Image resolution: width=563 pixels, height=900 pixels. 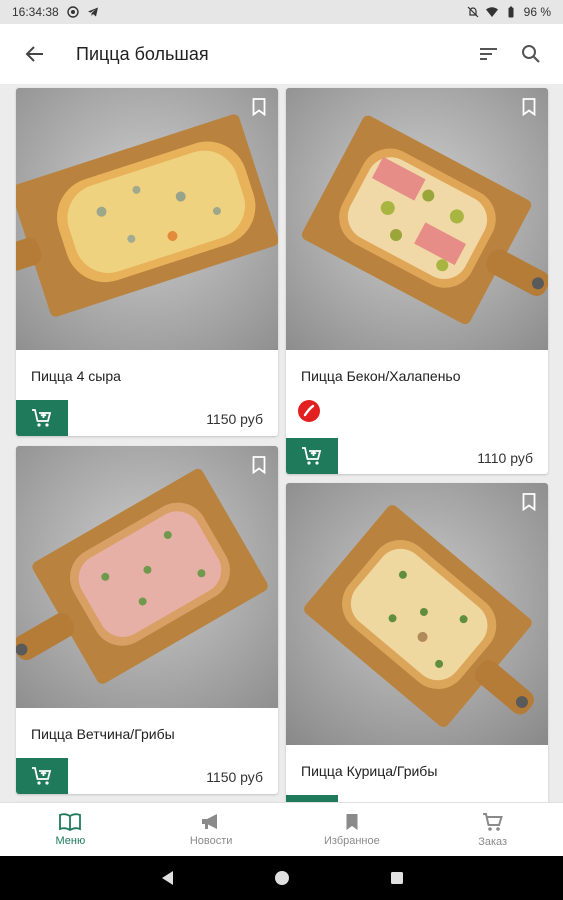 I want to click on battery-level: 96 %, so click(x=537, y=12).